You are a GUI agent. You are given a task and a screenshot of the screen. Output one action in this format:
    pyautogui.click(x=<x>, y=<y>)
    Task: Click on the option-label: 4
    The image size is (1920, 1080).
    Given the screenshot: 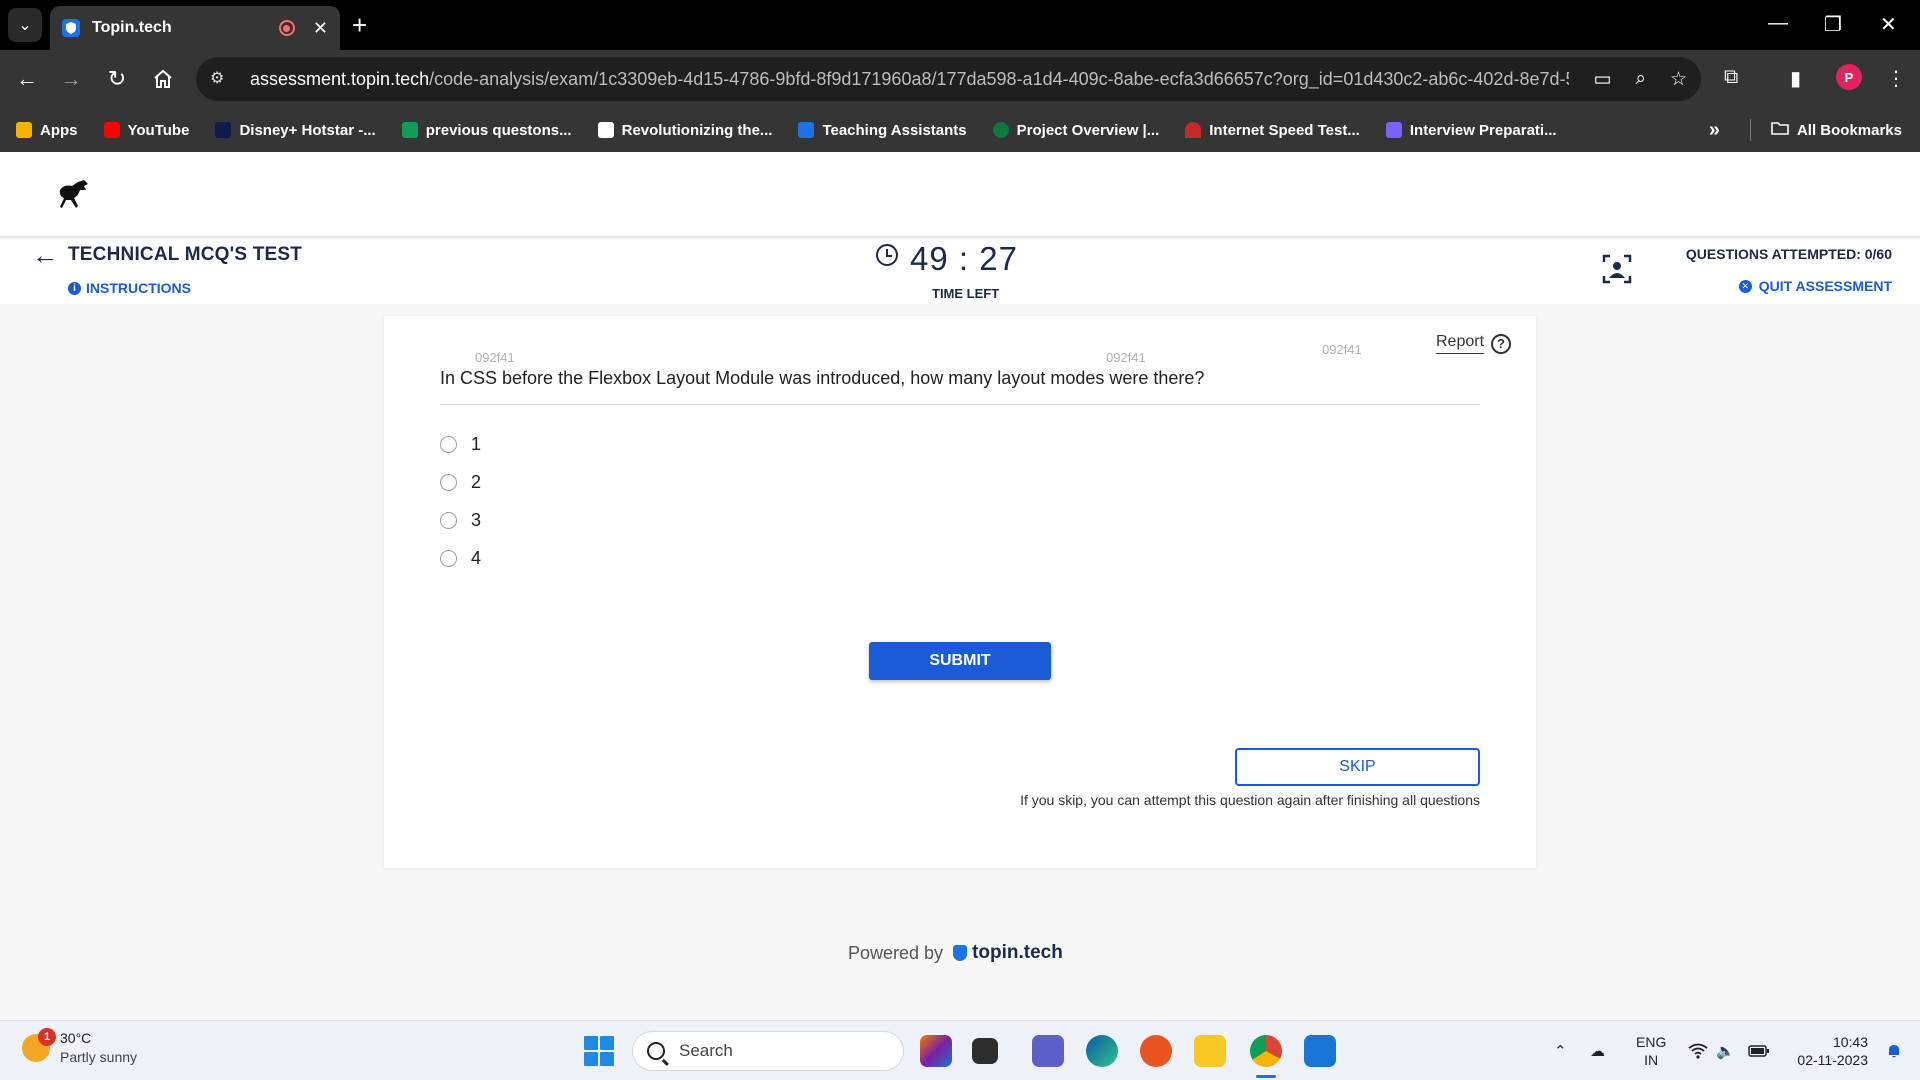 What is the action you would take?
    pyautogui.click(x=476, y=558)
    